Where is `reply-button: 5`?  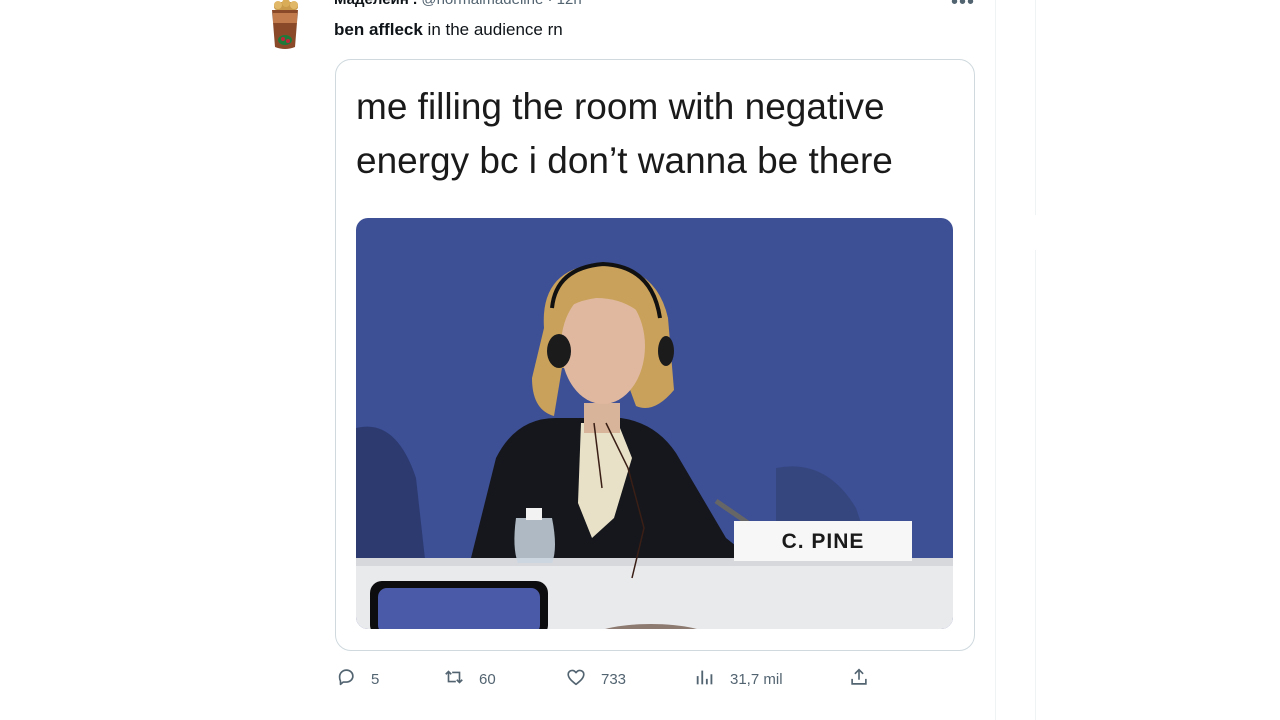
reply-button: 5 is located at coordinates (357, 679).